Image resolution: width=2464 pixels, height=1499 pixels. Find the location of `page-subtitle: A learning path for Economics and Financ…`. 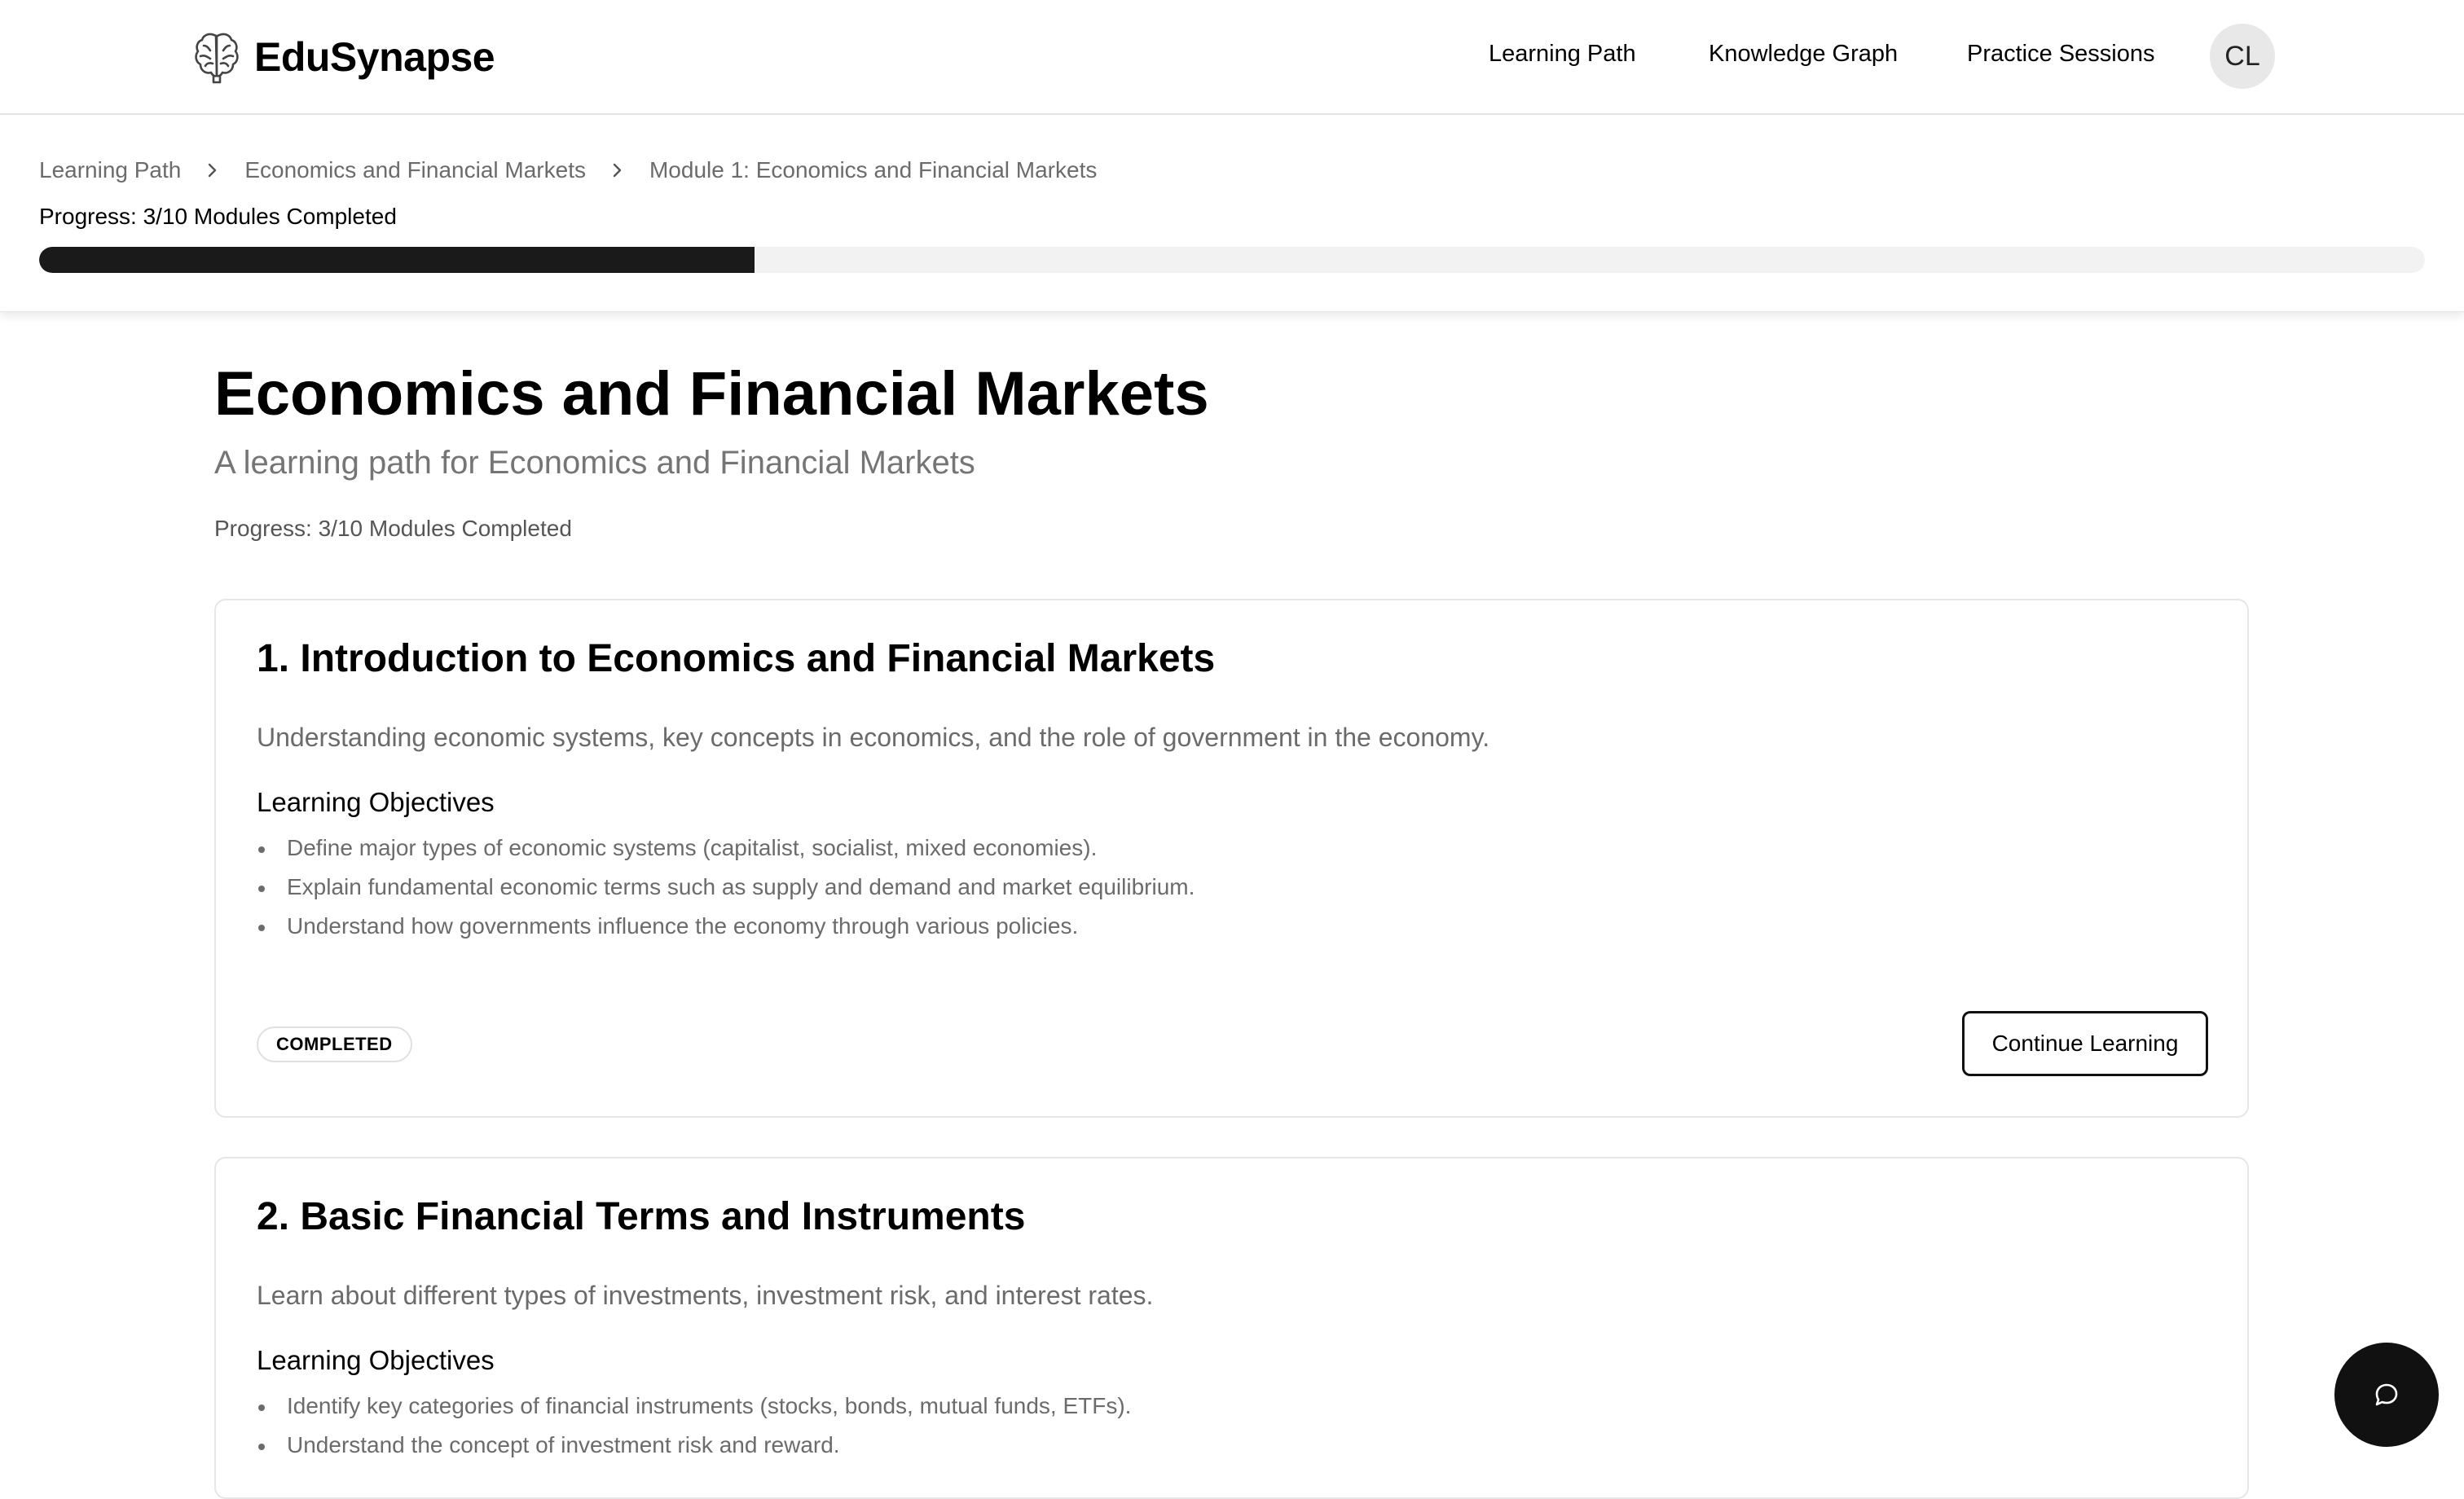

page-subtitle: A learning path for Economics and Financ… is located at coordinates (594, 463).